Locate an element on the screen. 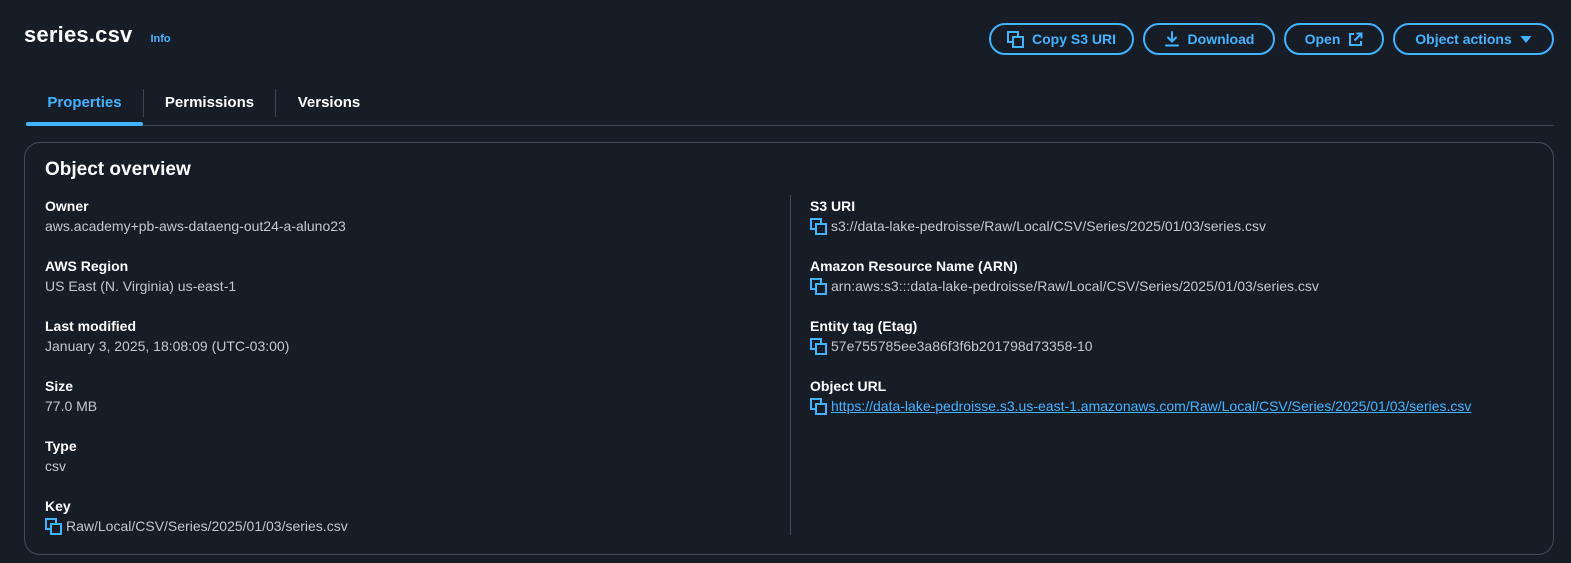 The image size is (1571, 563). panel-title: Object overview is located at coordinates (118, 169).